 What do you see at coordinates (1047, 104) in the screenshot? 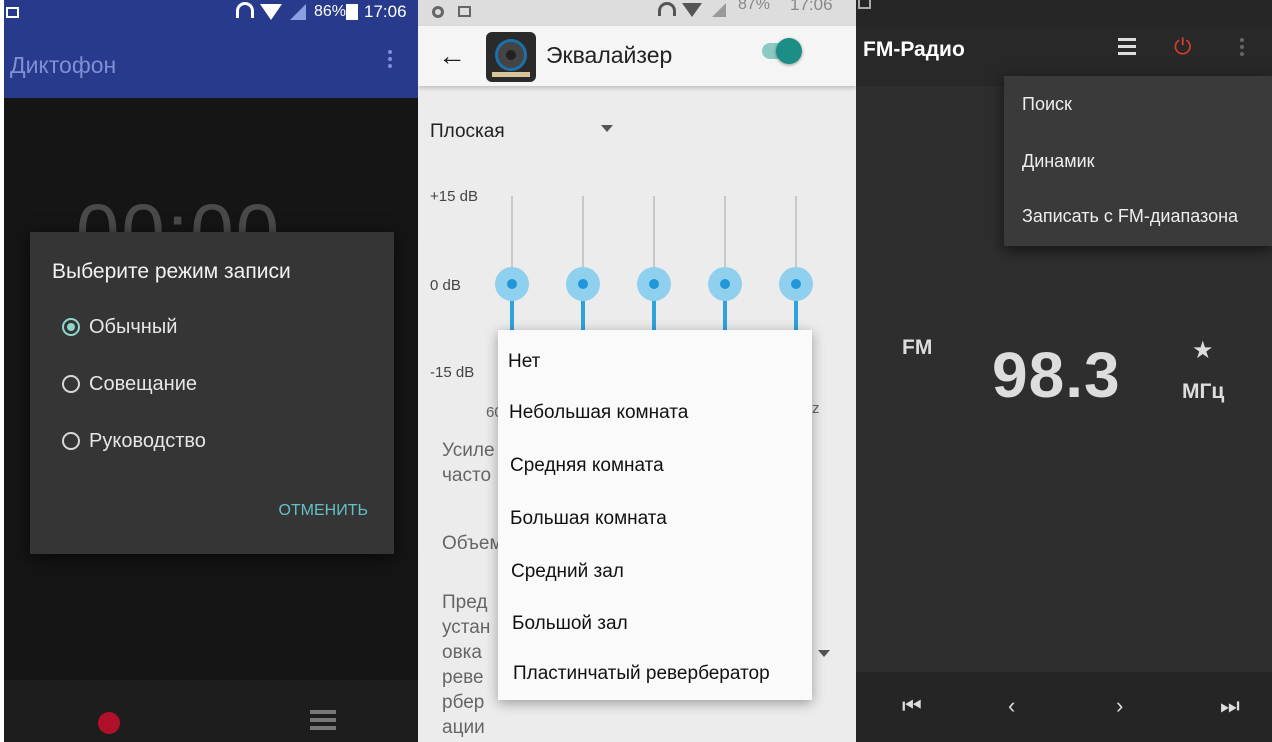
I see `menu-item-search: Поиск` at bounding box center [1047, 104].